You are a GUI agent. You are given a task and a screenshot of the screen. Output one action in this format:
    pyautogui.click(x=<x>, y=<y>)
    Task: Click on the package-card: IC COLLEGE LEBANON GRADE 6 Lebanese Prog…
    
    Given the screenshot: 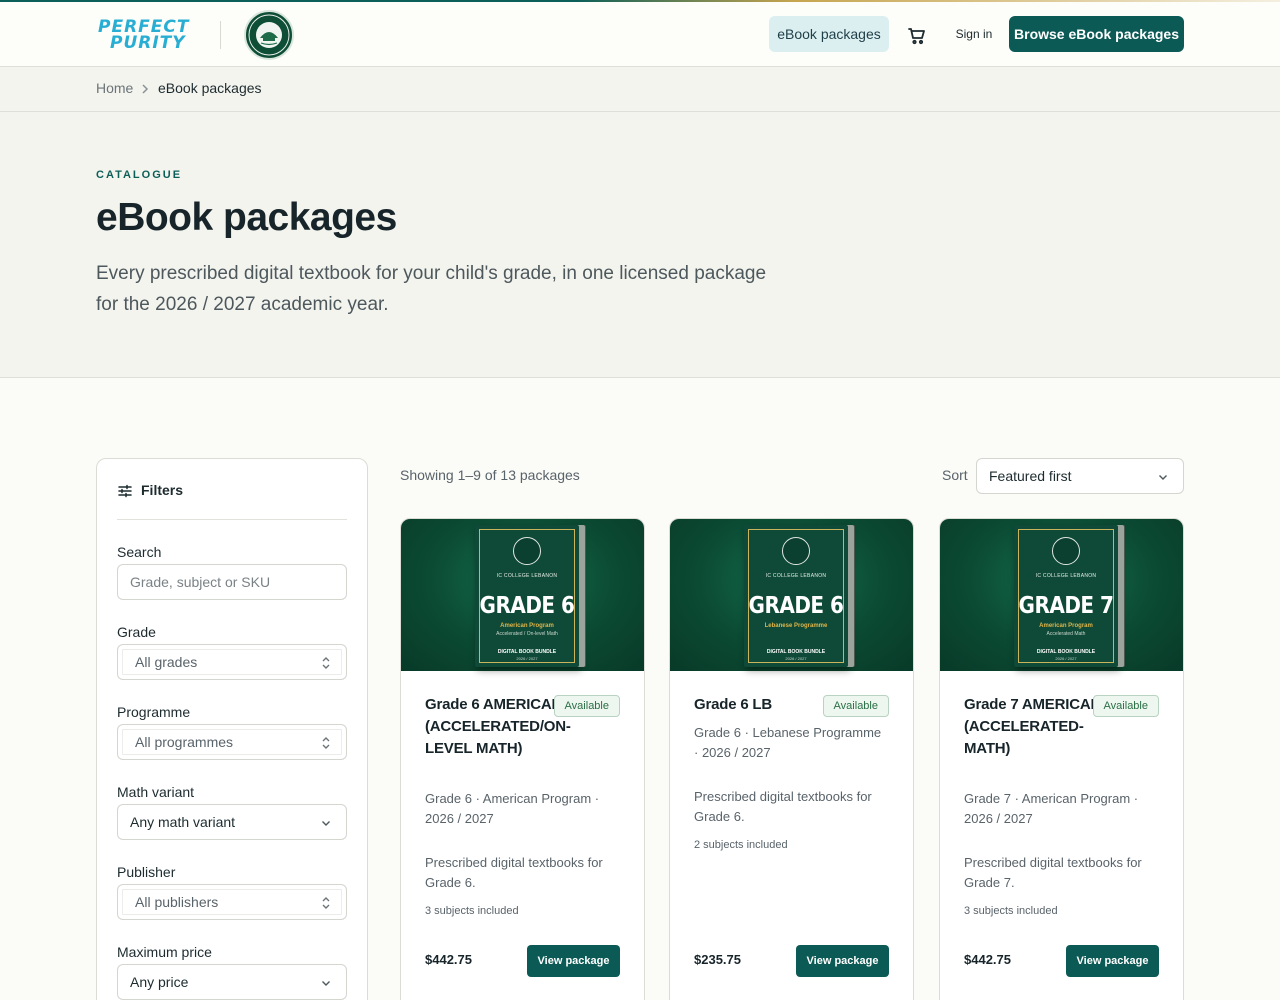 What is the action you would take?
    pyautogui.click(x=791, y=759)
    